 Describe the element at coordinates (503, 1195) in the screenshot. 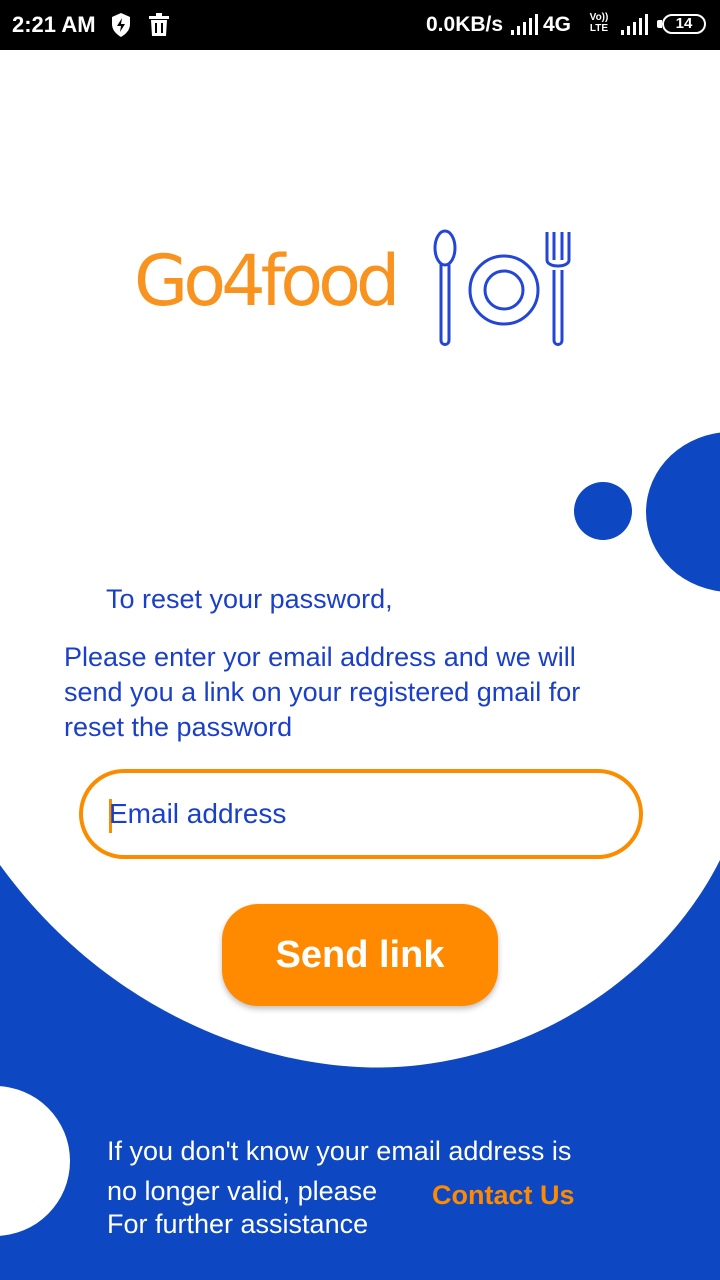

I see `contact-us-link: Contact Us` at that location.